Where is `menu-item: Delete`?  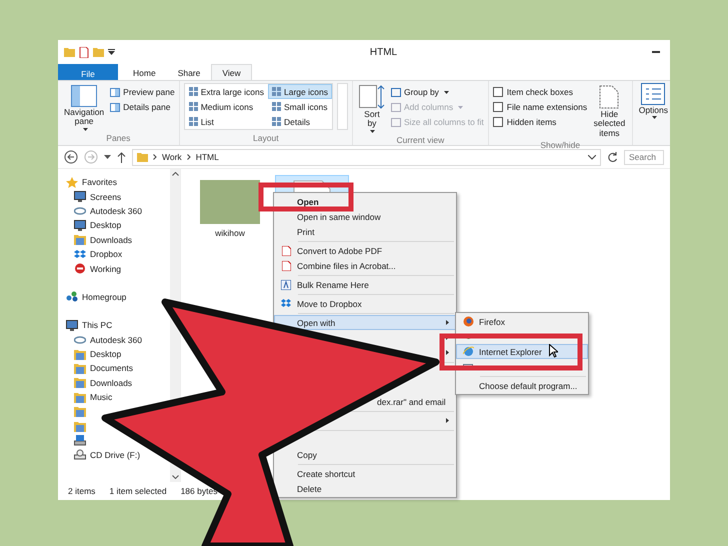 menu-item: Delete is located at coordinates (309, 489).